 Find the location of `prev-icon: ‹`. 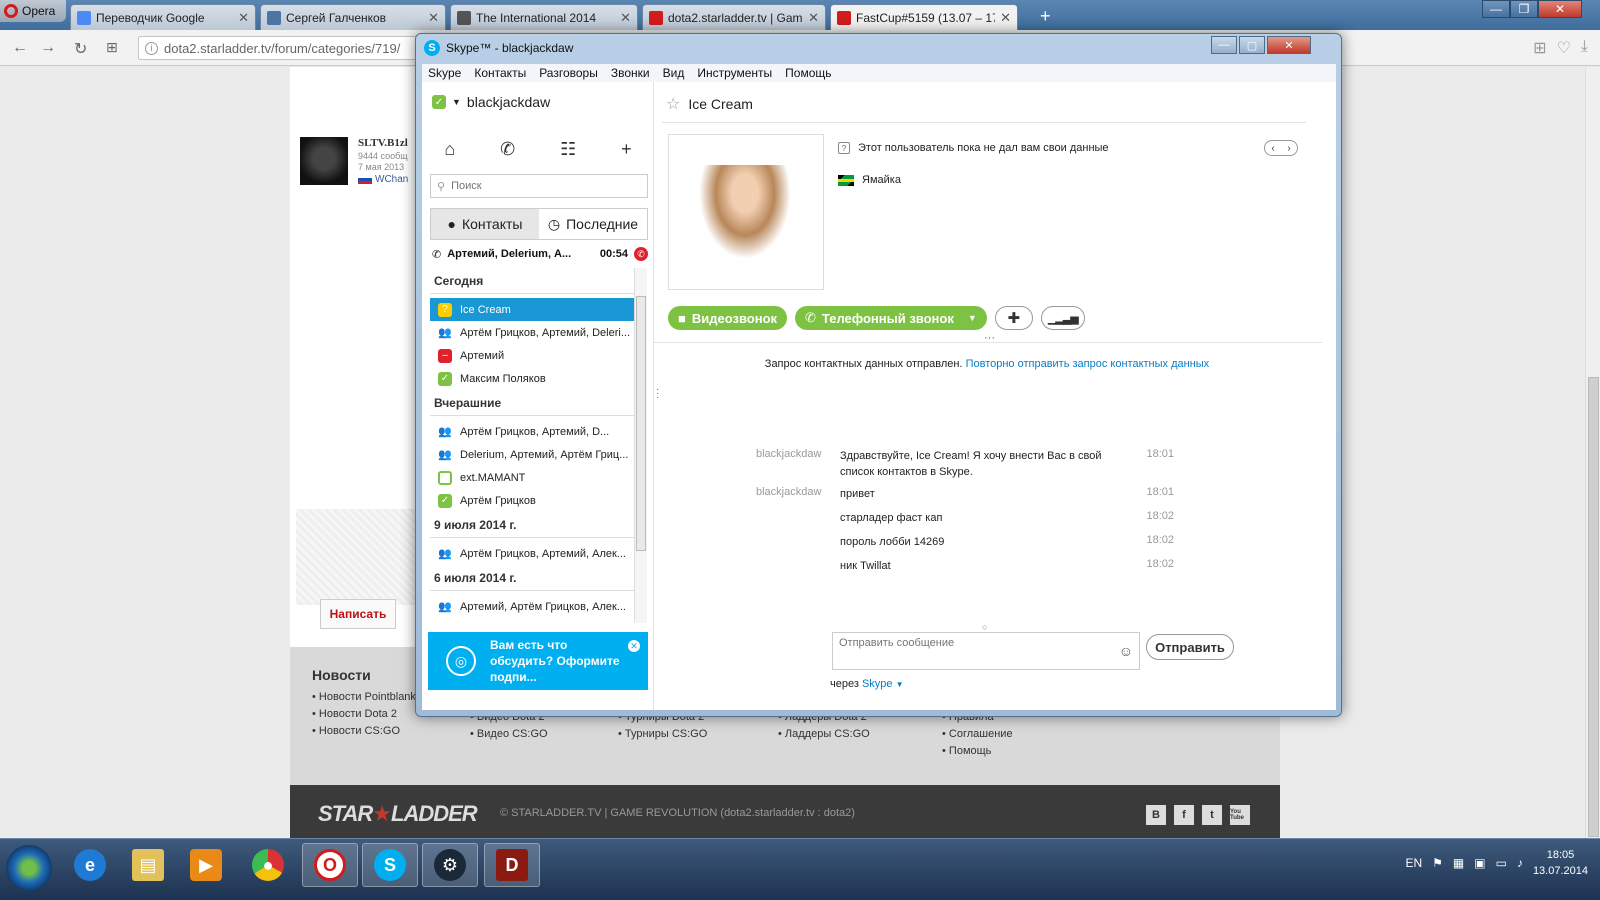

prev-icon: ‹ is located at coordinates (1272, 148).